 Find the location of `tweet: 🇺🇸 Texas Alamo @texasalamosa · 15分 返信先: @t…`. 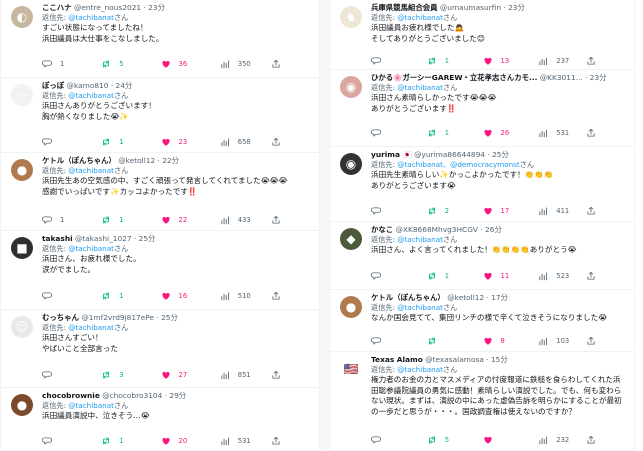

tweet: 🇺🇸 Texas Alamo @texasalamosa · 15分 返信先: @t… is located at coordinates (482, 401).